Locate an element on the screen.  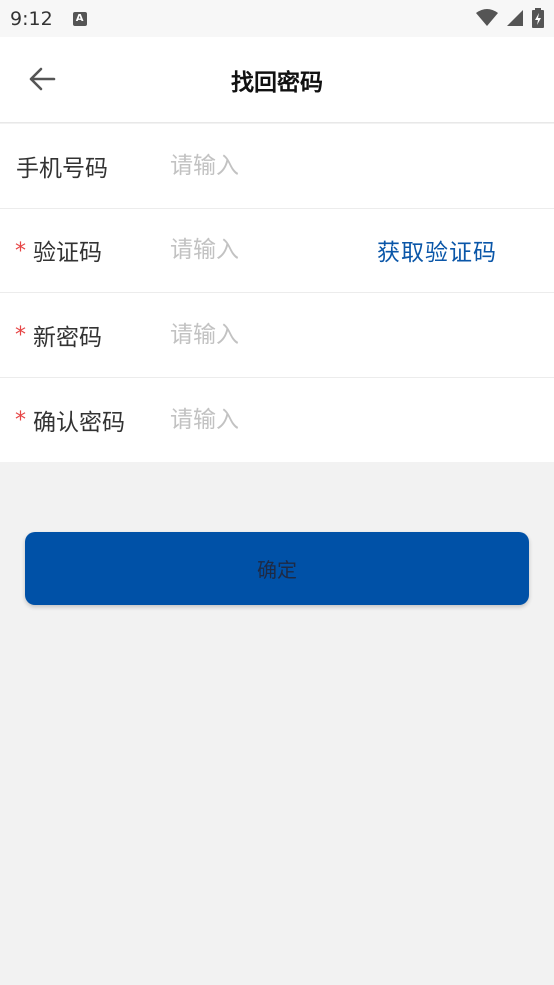
page-title: 找回密码 is located at coordinates (277, 83).